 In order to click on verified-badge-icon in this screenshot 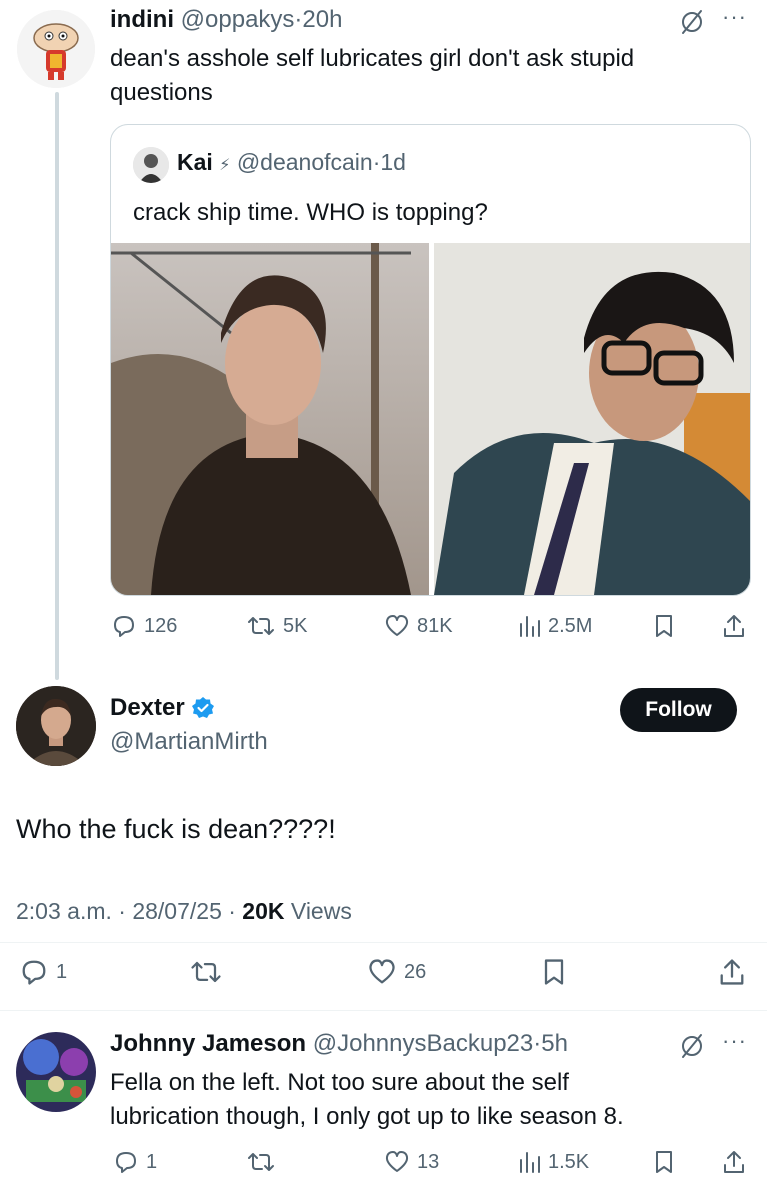, I will do `click(202, 707)`.